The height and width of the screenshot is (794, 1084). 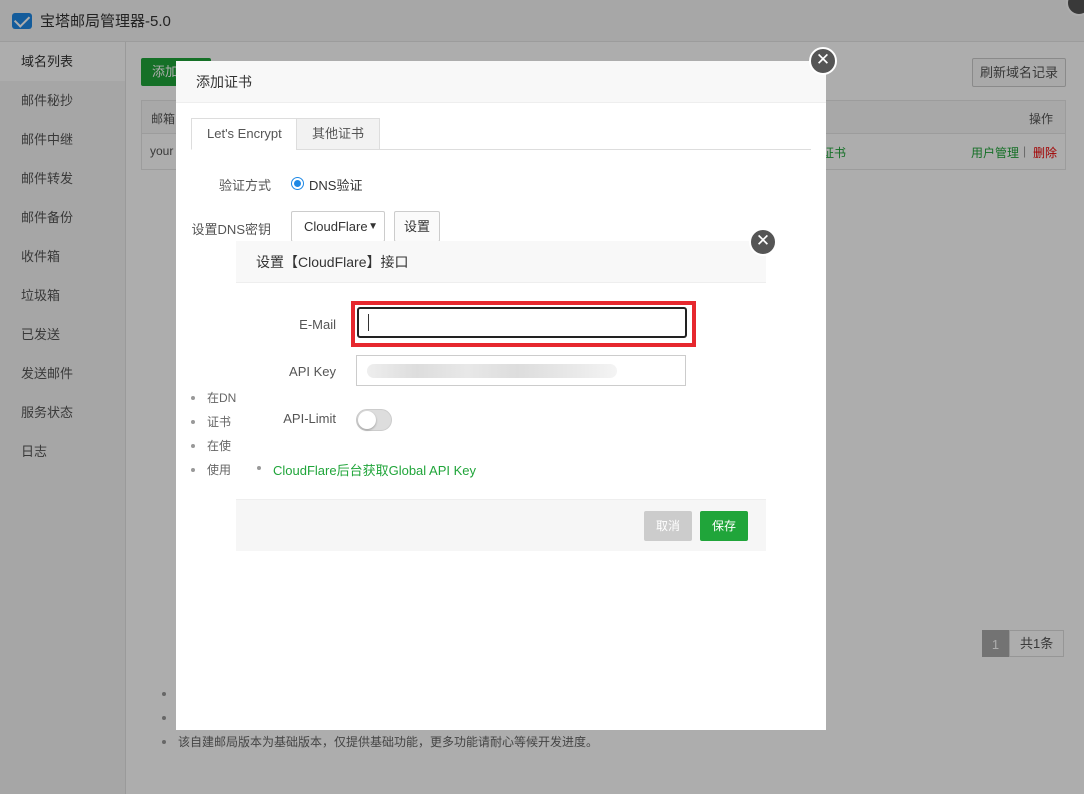 What do you see at coordinates (492, 371) in the screenshot?
I see `redacted-api-key` at bounding box center [492, 371].